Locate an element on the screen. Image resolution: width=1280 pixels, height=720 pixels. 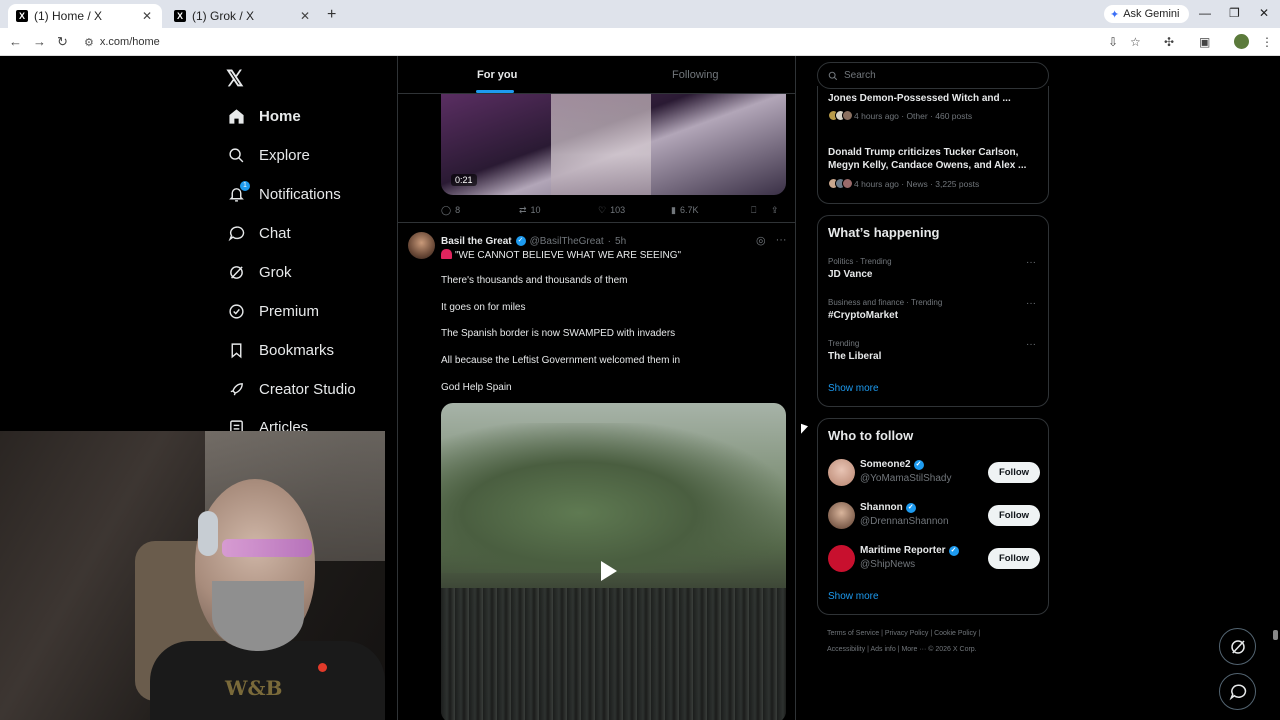
account-name: Maritime Reporter ✓ is located at coordinates (909, 550).